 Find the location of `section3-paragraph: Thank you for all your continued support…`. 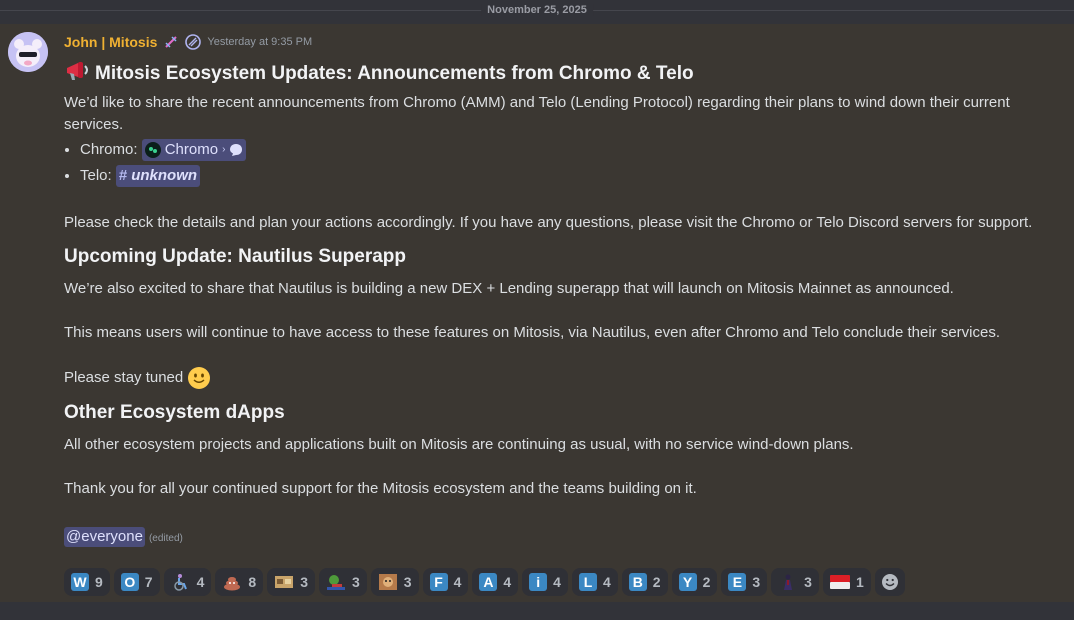

section3-paragraph: Thank you for all your continued support… is located at coordinates (380, 488).